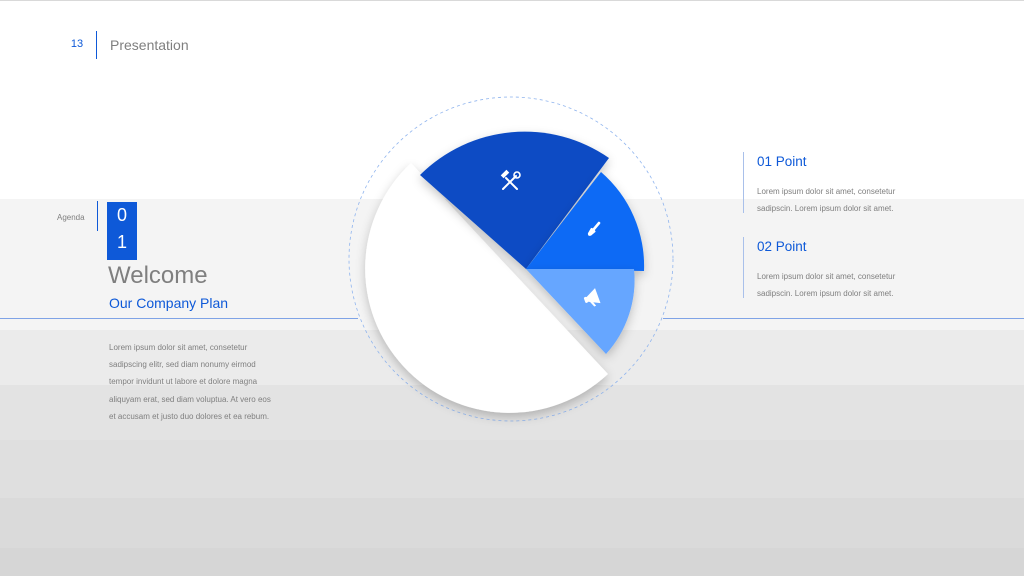 The width and height of the screenshot is (1024, 576). Describe the element at coordinates (782, 246) in the screenshot. I see `point-2-title: 02 Point` at that location.